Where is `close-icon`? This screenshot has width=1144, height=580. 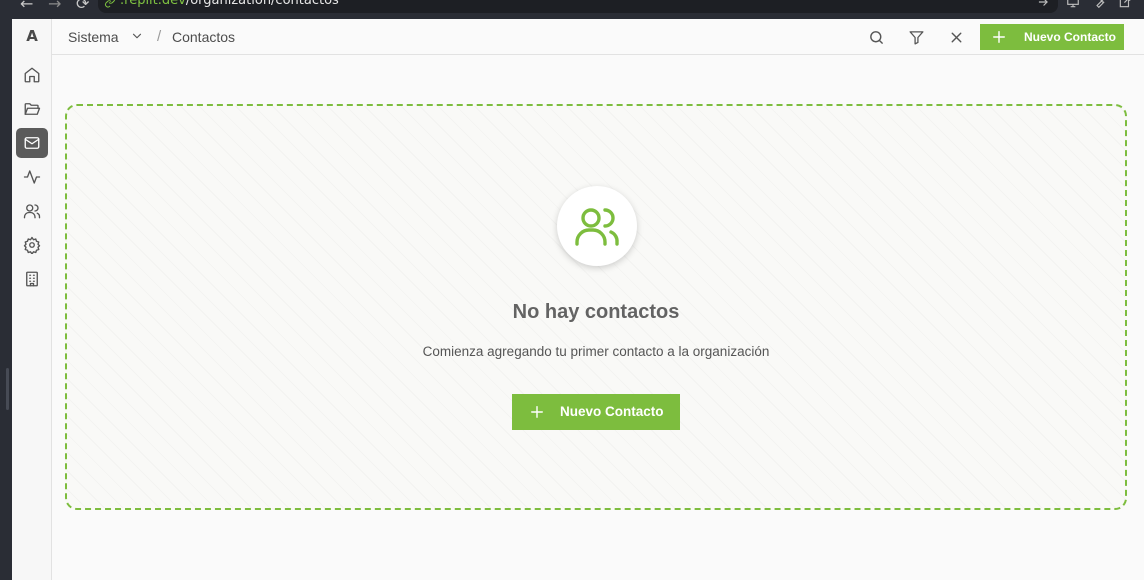
close-icon is located at coordinates (956, 37).